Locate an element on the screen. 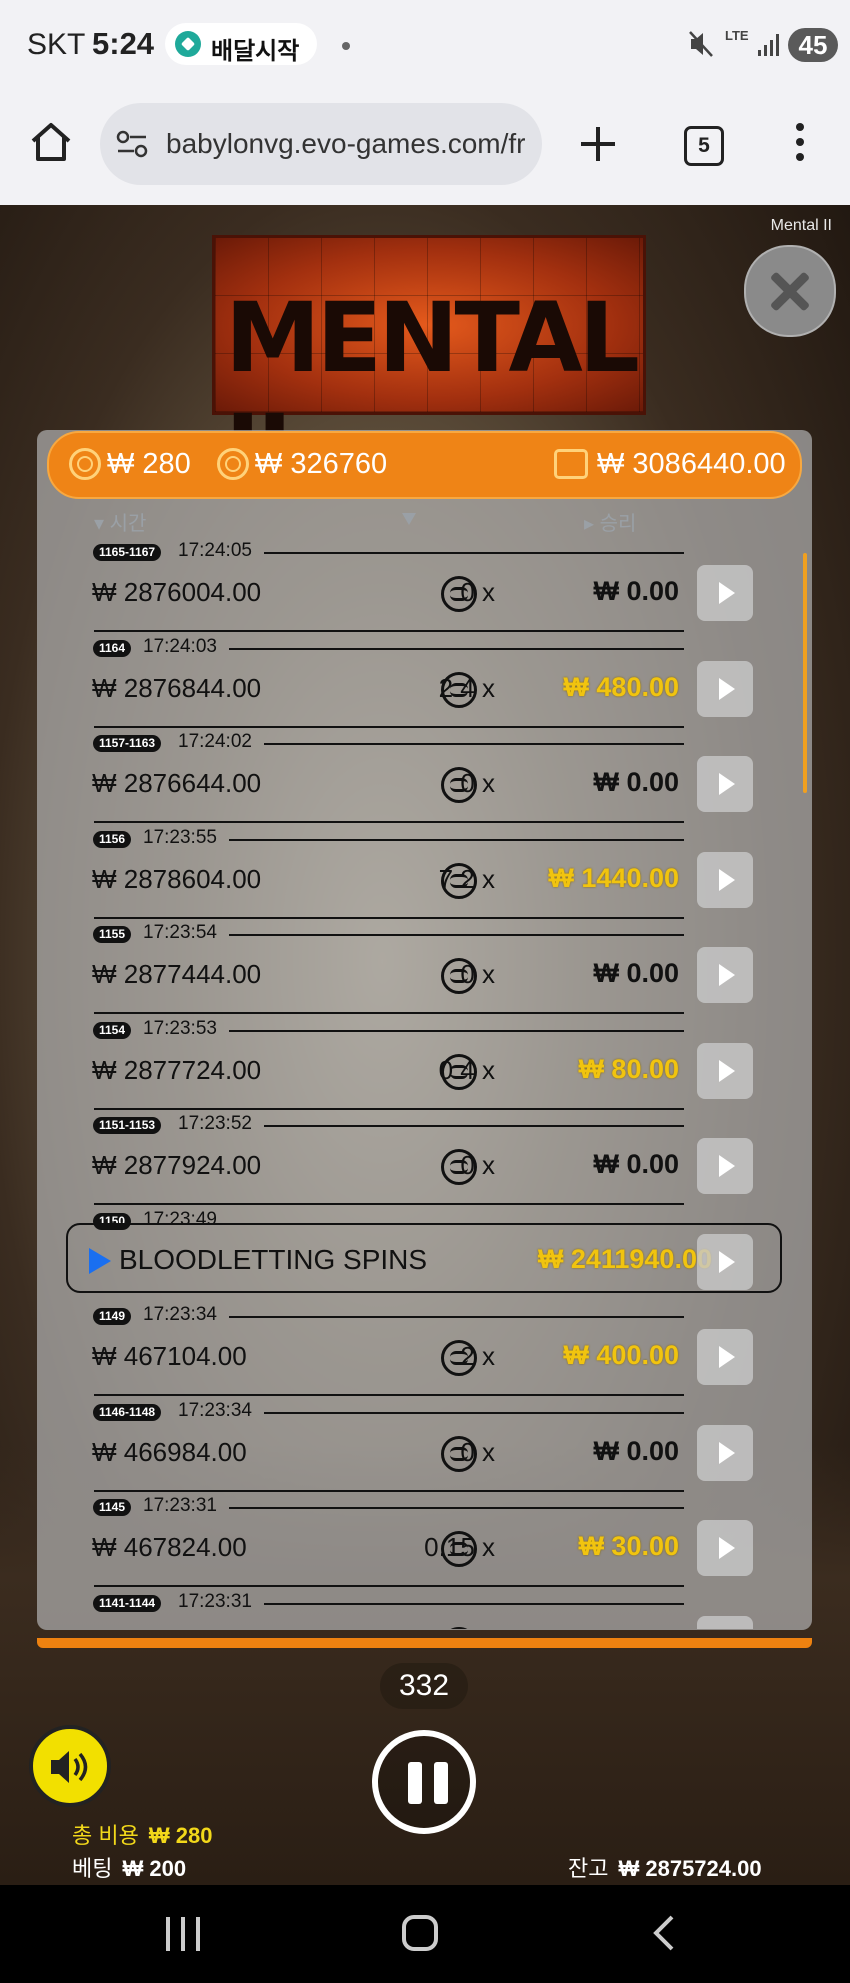  history-scrollbar is located at coordinates (805, 673).